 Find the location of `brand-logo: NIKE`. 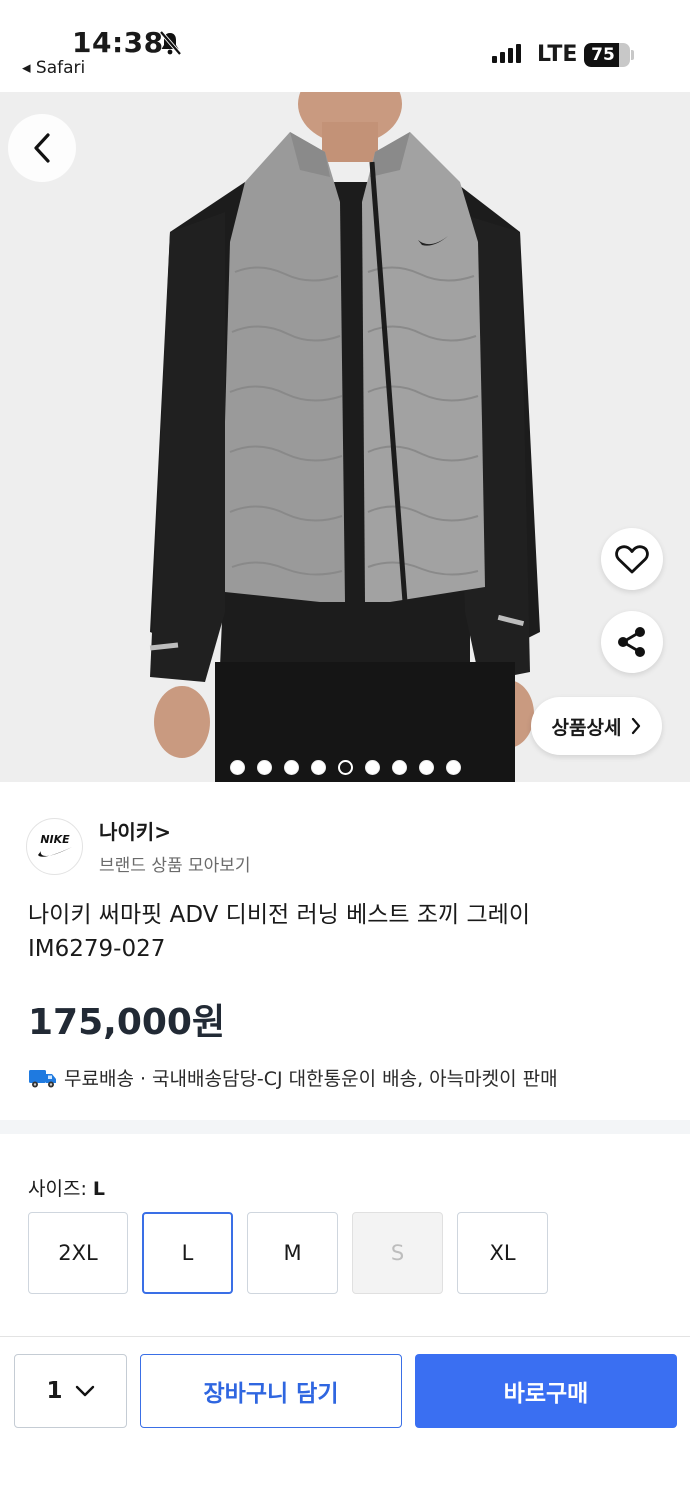

brand-logo: NIKE is located at coordinates (54, 846).